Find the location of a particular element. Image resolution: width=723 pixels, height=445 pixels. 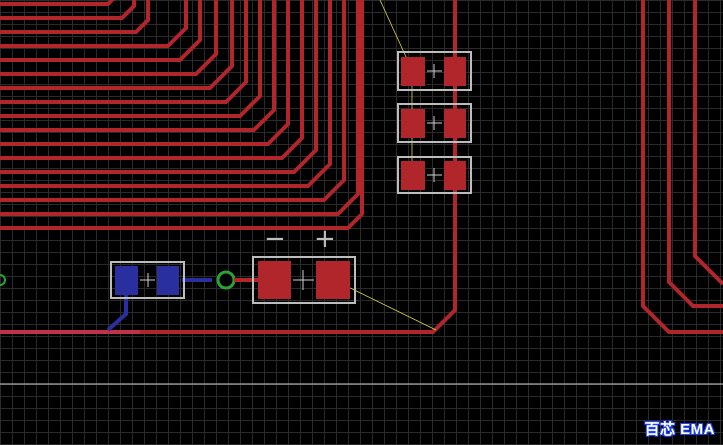

smd-component-bottom is located at coordinates (147, 280).